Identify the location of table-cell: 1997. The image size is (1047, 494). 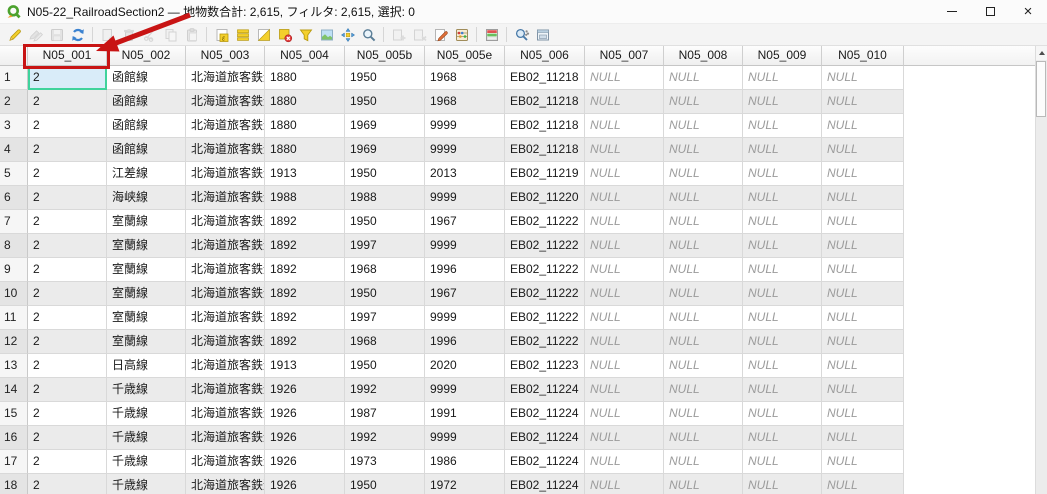
(385, 246).